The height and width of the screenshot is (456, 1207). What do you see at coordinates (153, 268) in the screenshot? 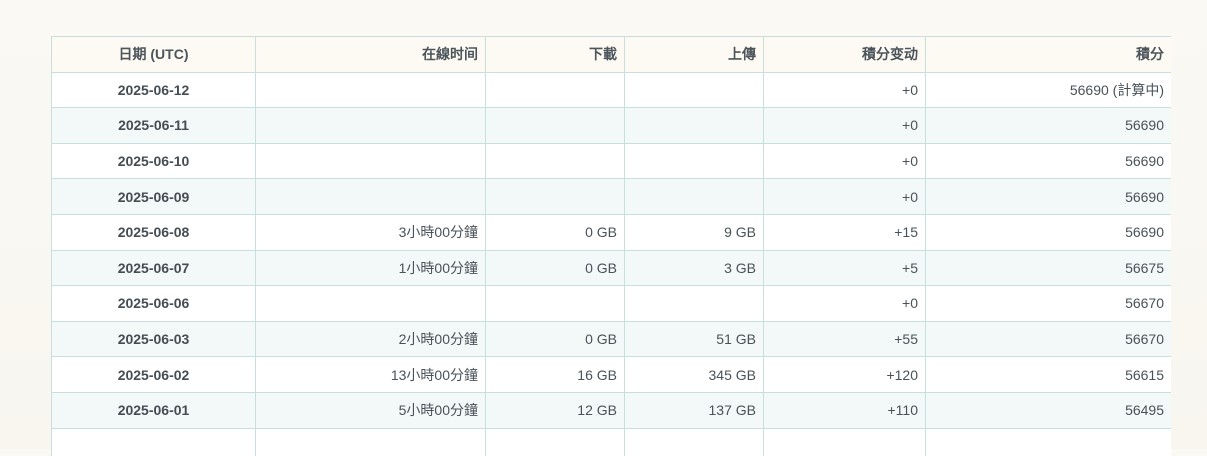
I see `date-cell: 2025-06-07` at bounding box center [153, 268].